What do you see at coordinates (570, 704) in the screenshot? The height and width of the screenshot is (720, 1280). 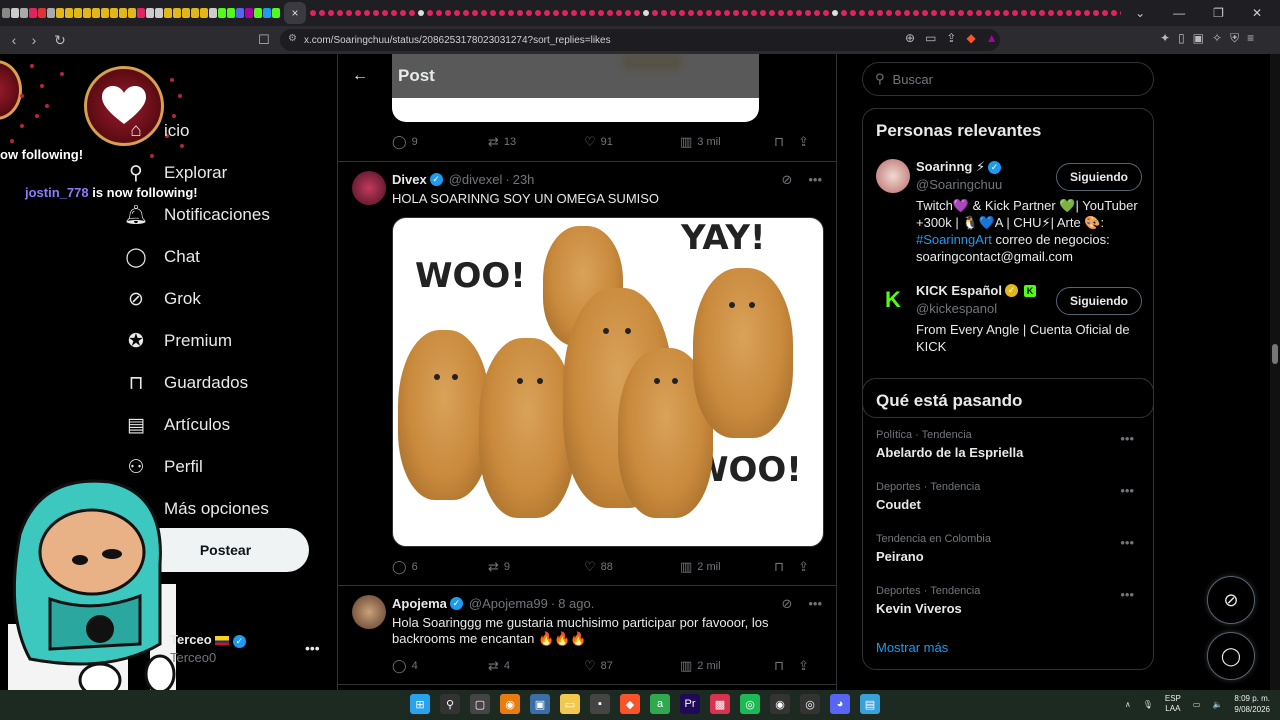 I see `file-explorer-icon: ▭` at bounding box center [570, 704].